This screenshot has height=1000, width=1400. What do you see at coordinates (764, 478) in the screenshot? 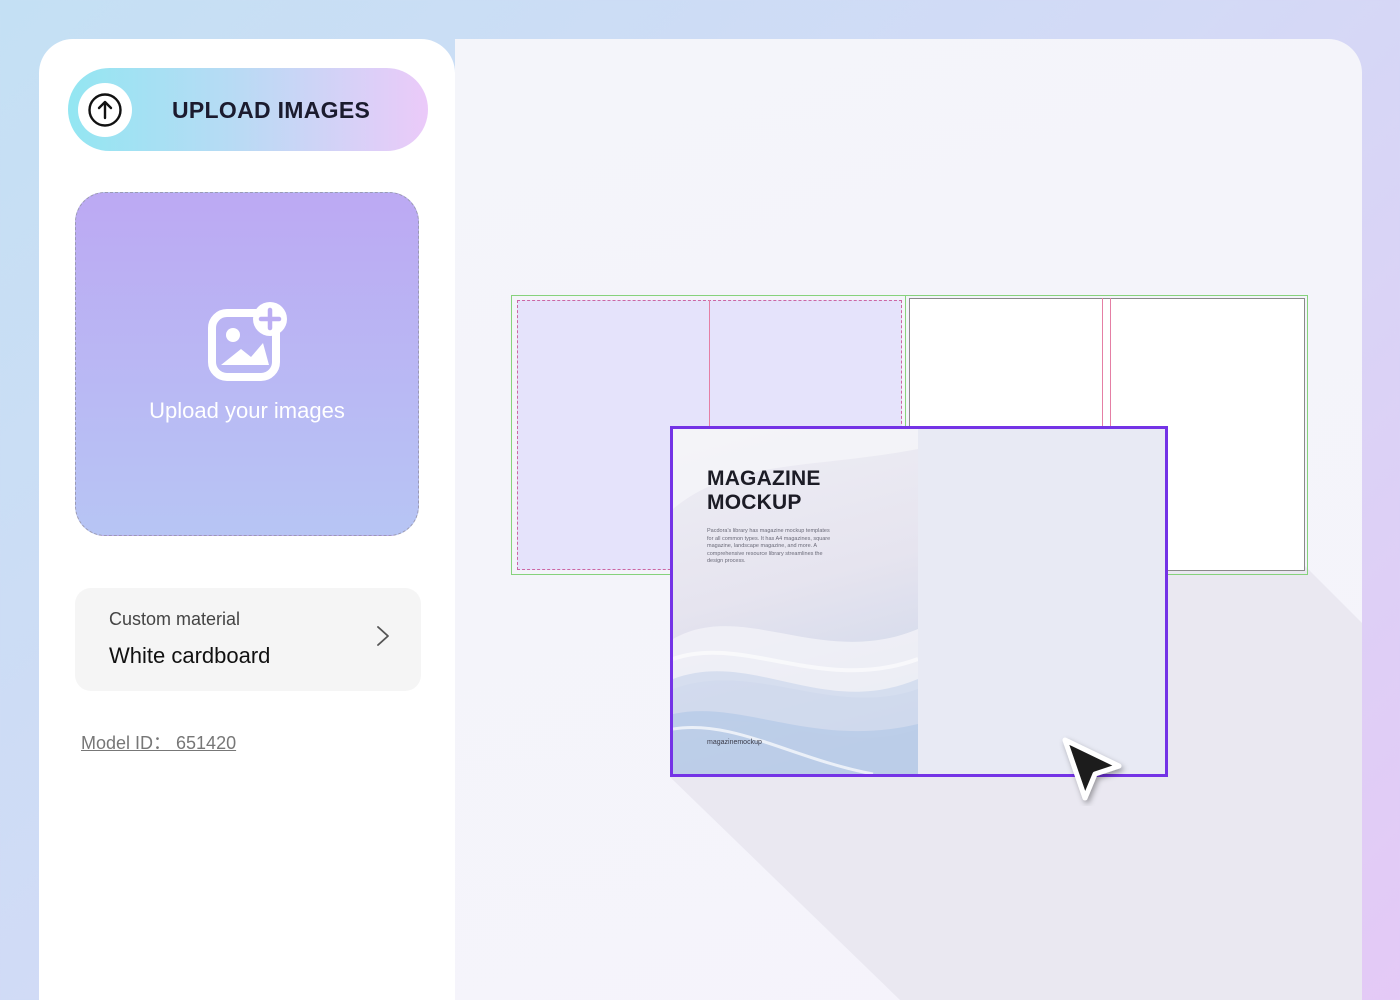
I see `magazine-title-line1: MAGAZINE` at bounding box center [764, 478].